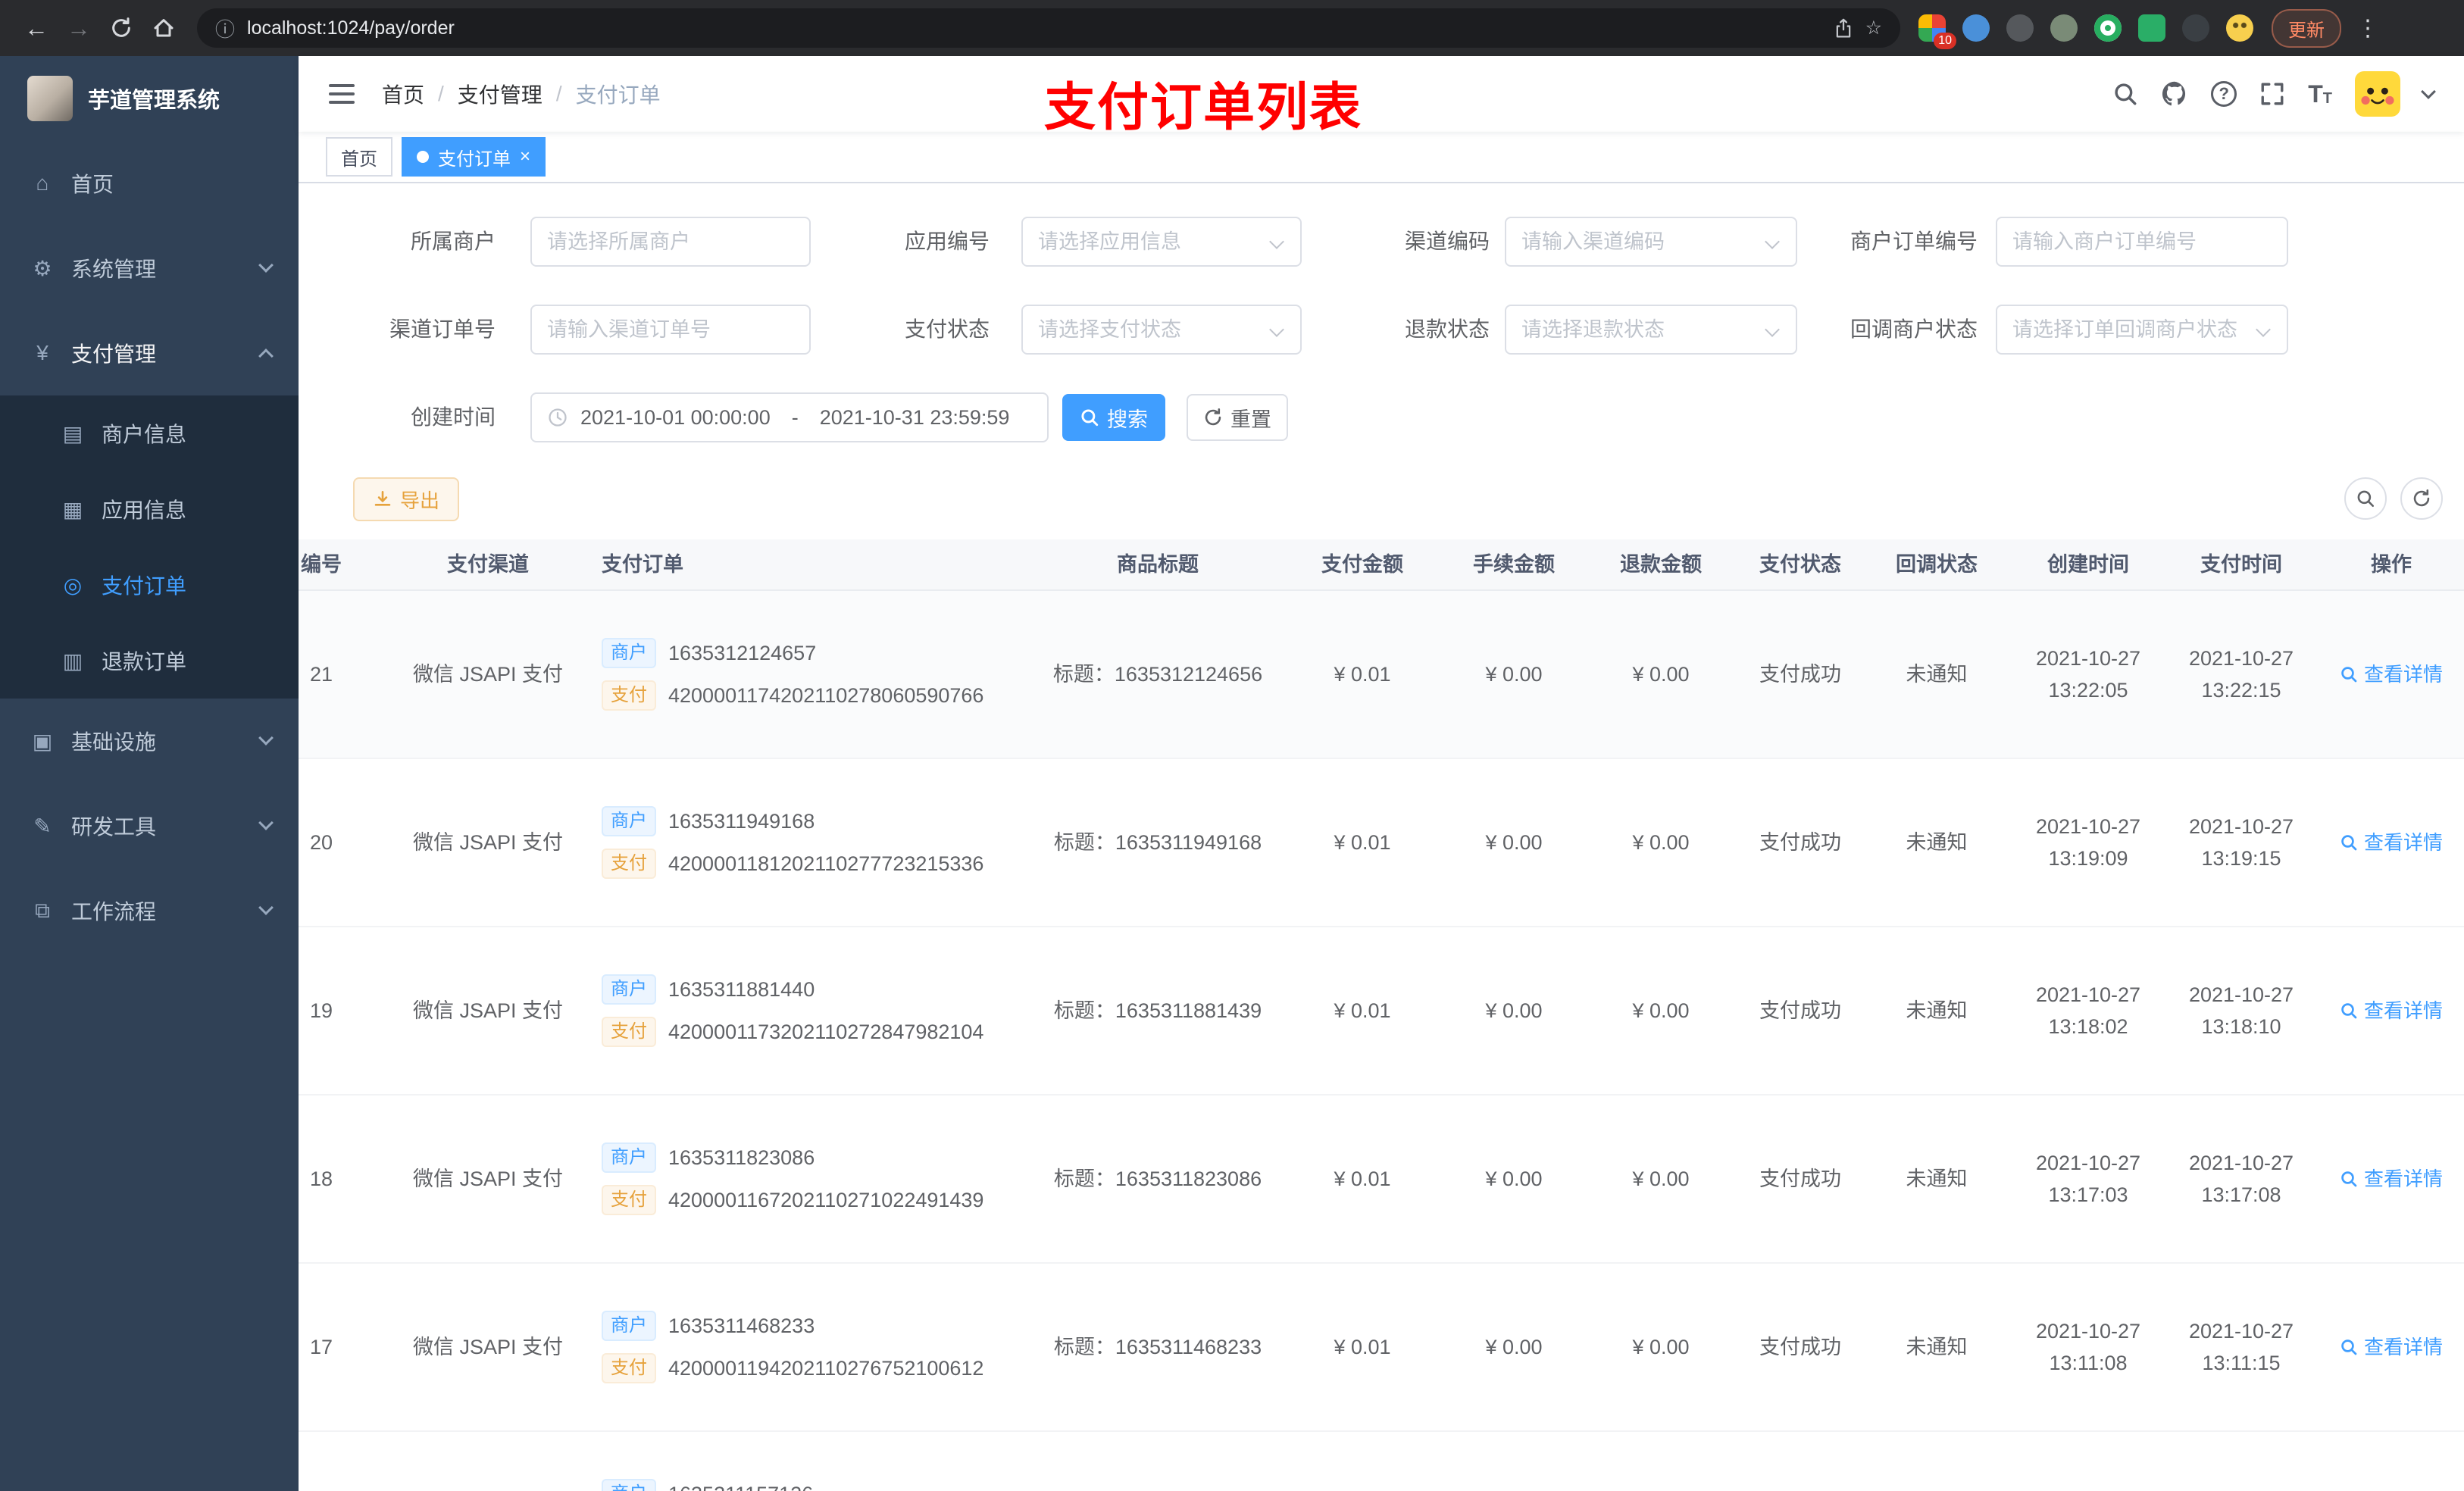  I want to click on sidebar-item-refund-order: ▥ 退款订单, so click(149, 661).